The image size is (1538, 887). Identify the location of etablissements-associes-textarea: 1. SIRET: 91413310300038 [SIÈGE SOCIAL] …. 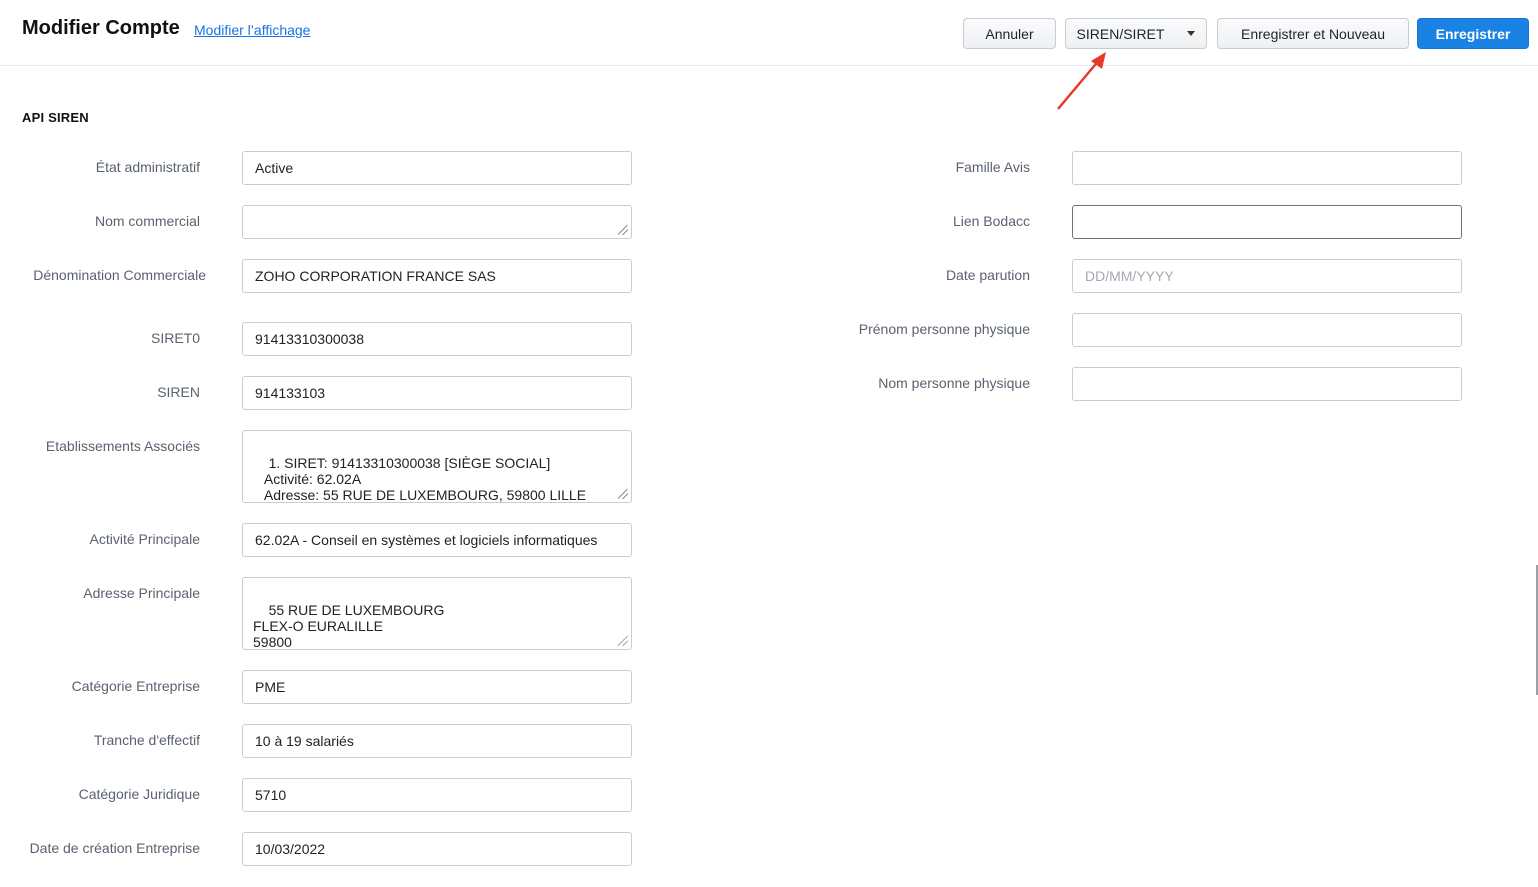
(437, 466).